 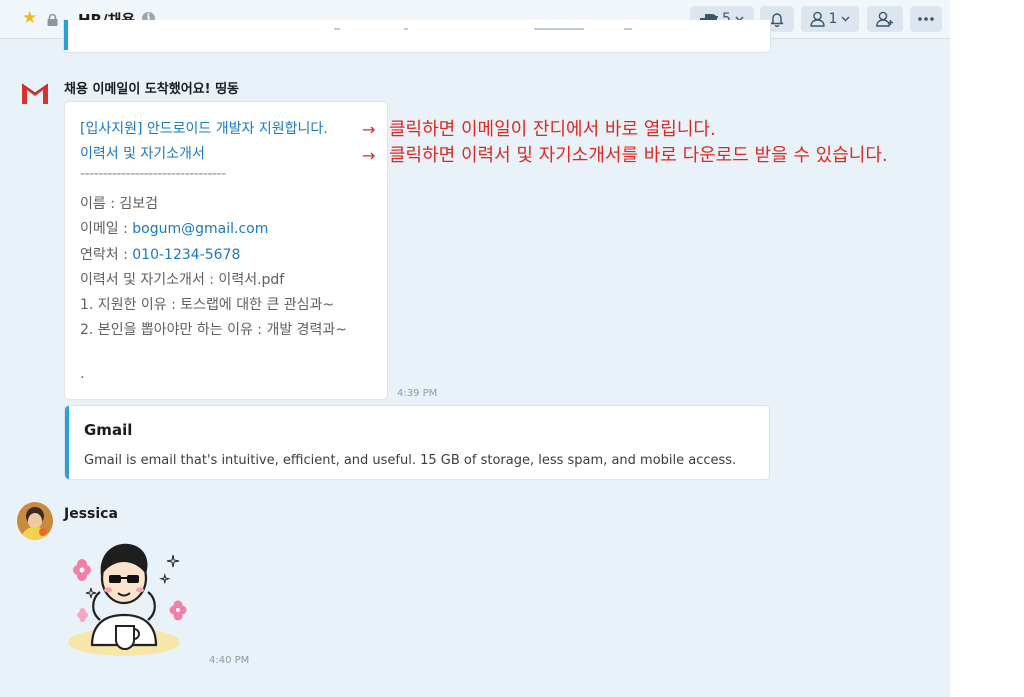 I want to click on members-button: 1, so click(x=830, y=19).